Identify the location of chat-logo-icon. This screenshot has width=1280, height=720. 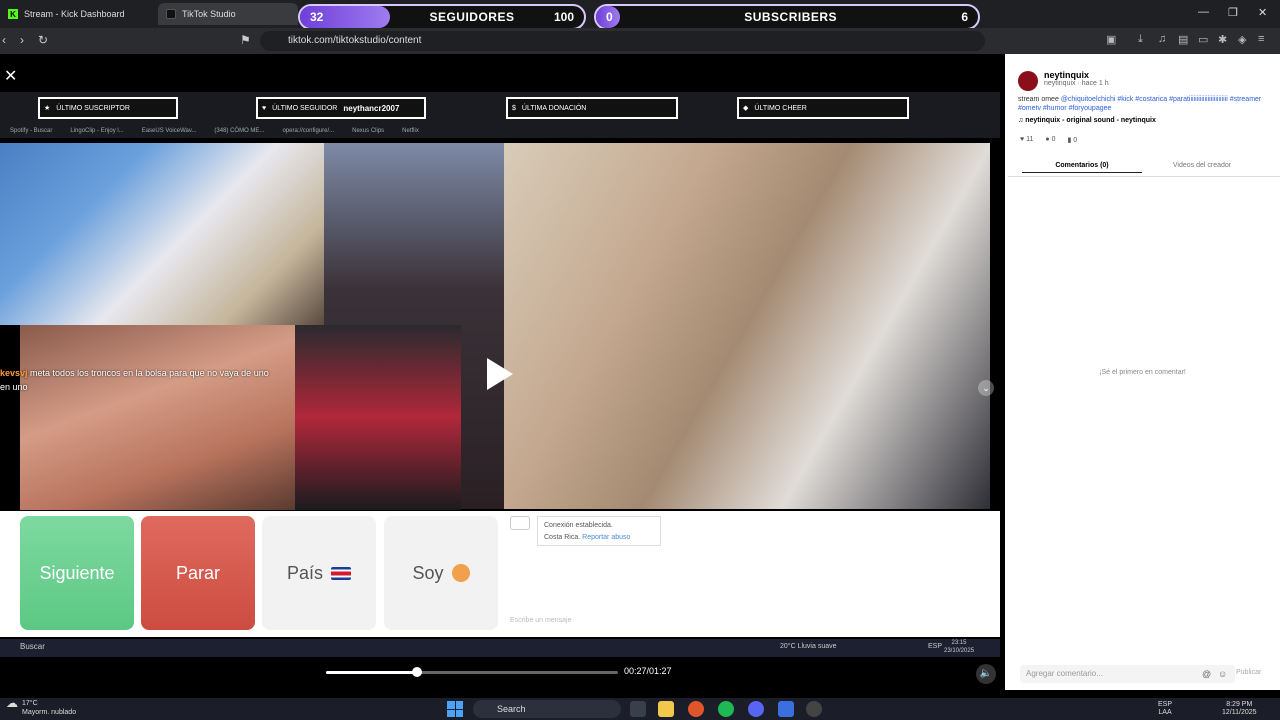
(520, 523).